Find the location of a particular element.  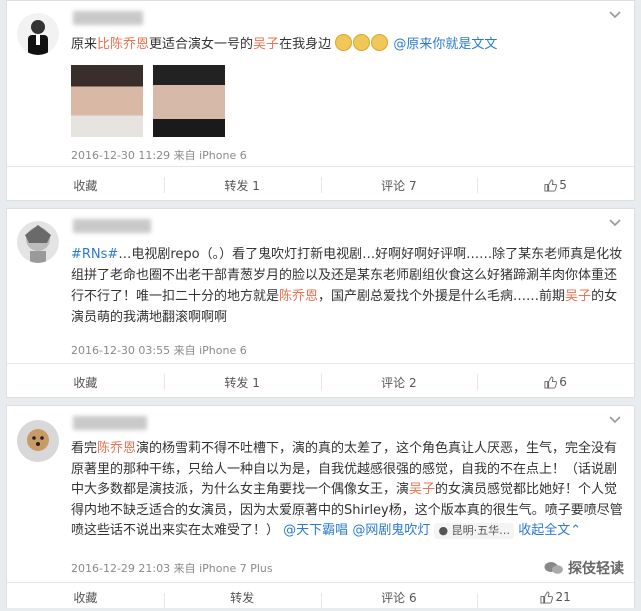

like-button: 21 is located at coordinates (555, 597).